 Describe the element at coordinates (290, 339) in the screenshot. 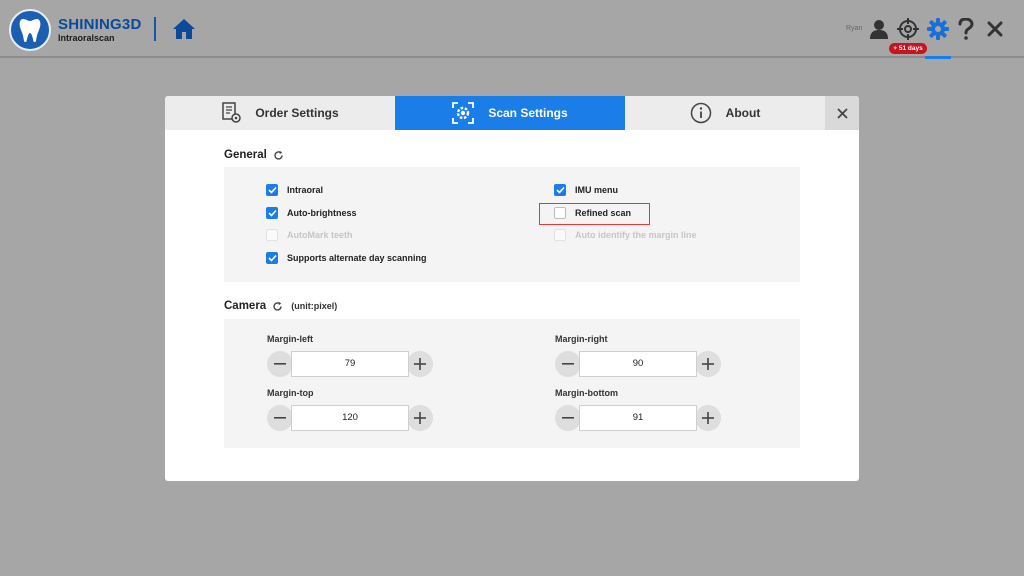

I see `margin-left-label: Margin-left` at that location.